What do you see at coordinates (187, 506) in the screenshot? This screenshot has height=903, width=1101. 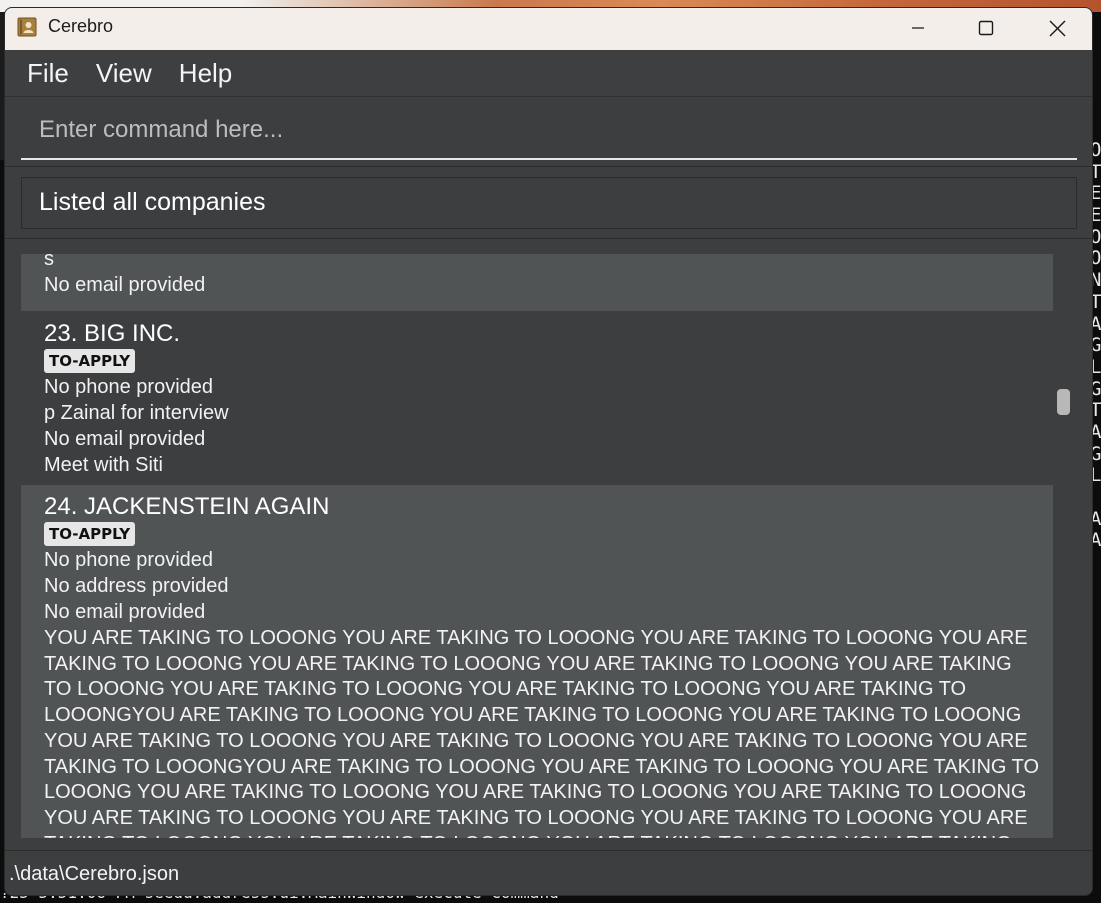 I see `company-name: 24. JACKENSTEIN AGAIN` at bounding box center [187, 506].